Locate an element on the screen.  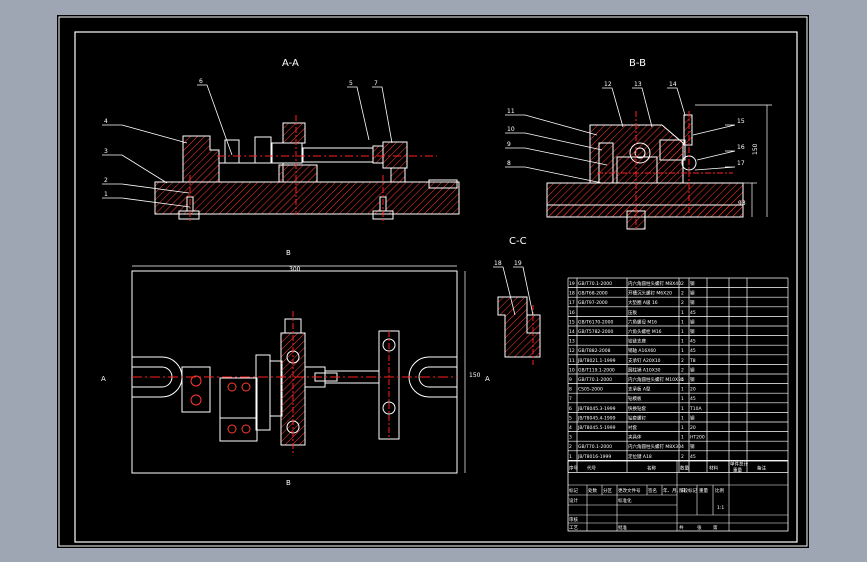
bom-name: 钻模板 is located at coordinates (635, 398).